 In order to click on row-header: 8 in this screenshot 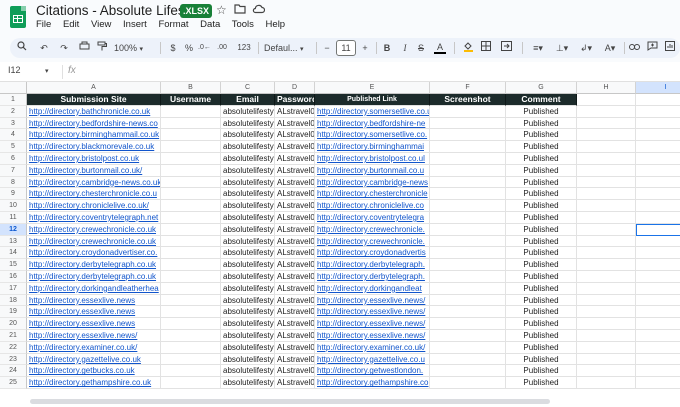, I will do `click(13, 182)`.